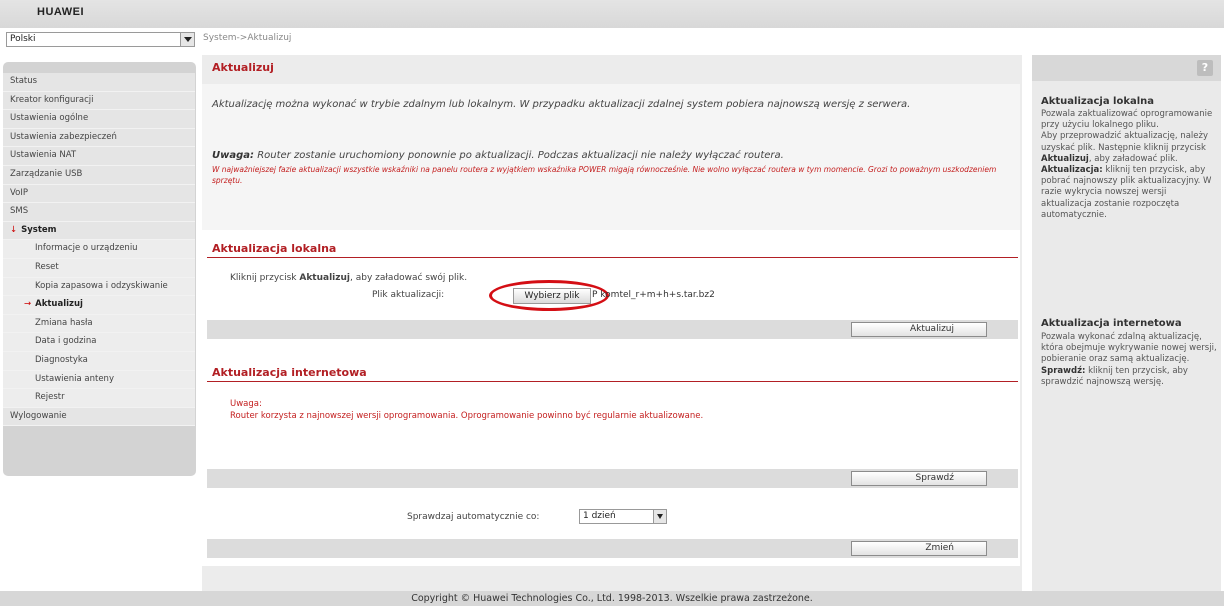 This screenshot has width=1224, height=606. Describe the element at coordinates (23, 39) in the screenshot. I see `language-select-value: Polski` at that location.